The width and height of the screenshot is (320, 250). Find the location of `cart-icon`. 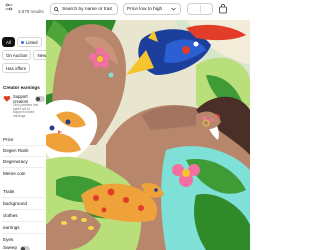

cart-icon is located at coordinates (223, 9).